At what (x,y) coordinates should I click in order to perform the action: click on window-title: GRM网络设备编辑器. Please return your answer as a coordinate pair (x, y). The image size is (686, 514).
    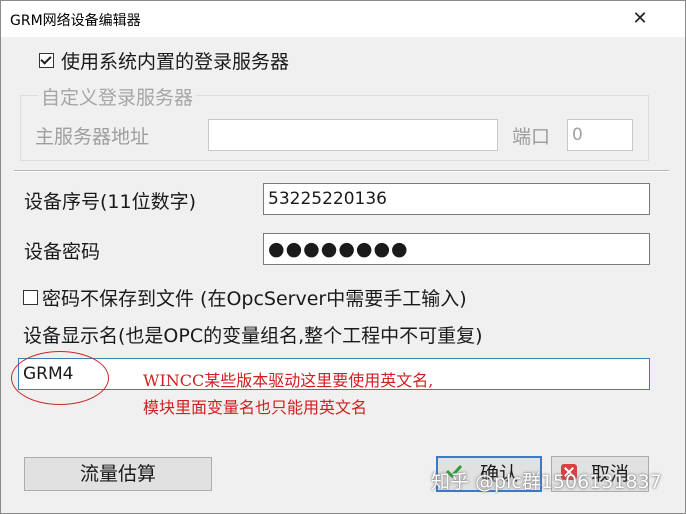
    Looking at the image, I should click on (75, 21).